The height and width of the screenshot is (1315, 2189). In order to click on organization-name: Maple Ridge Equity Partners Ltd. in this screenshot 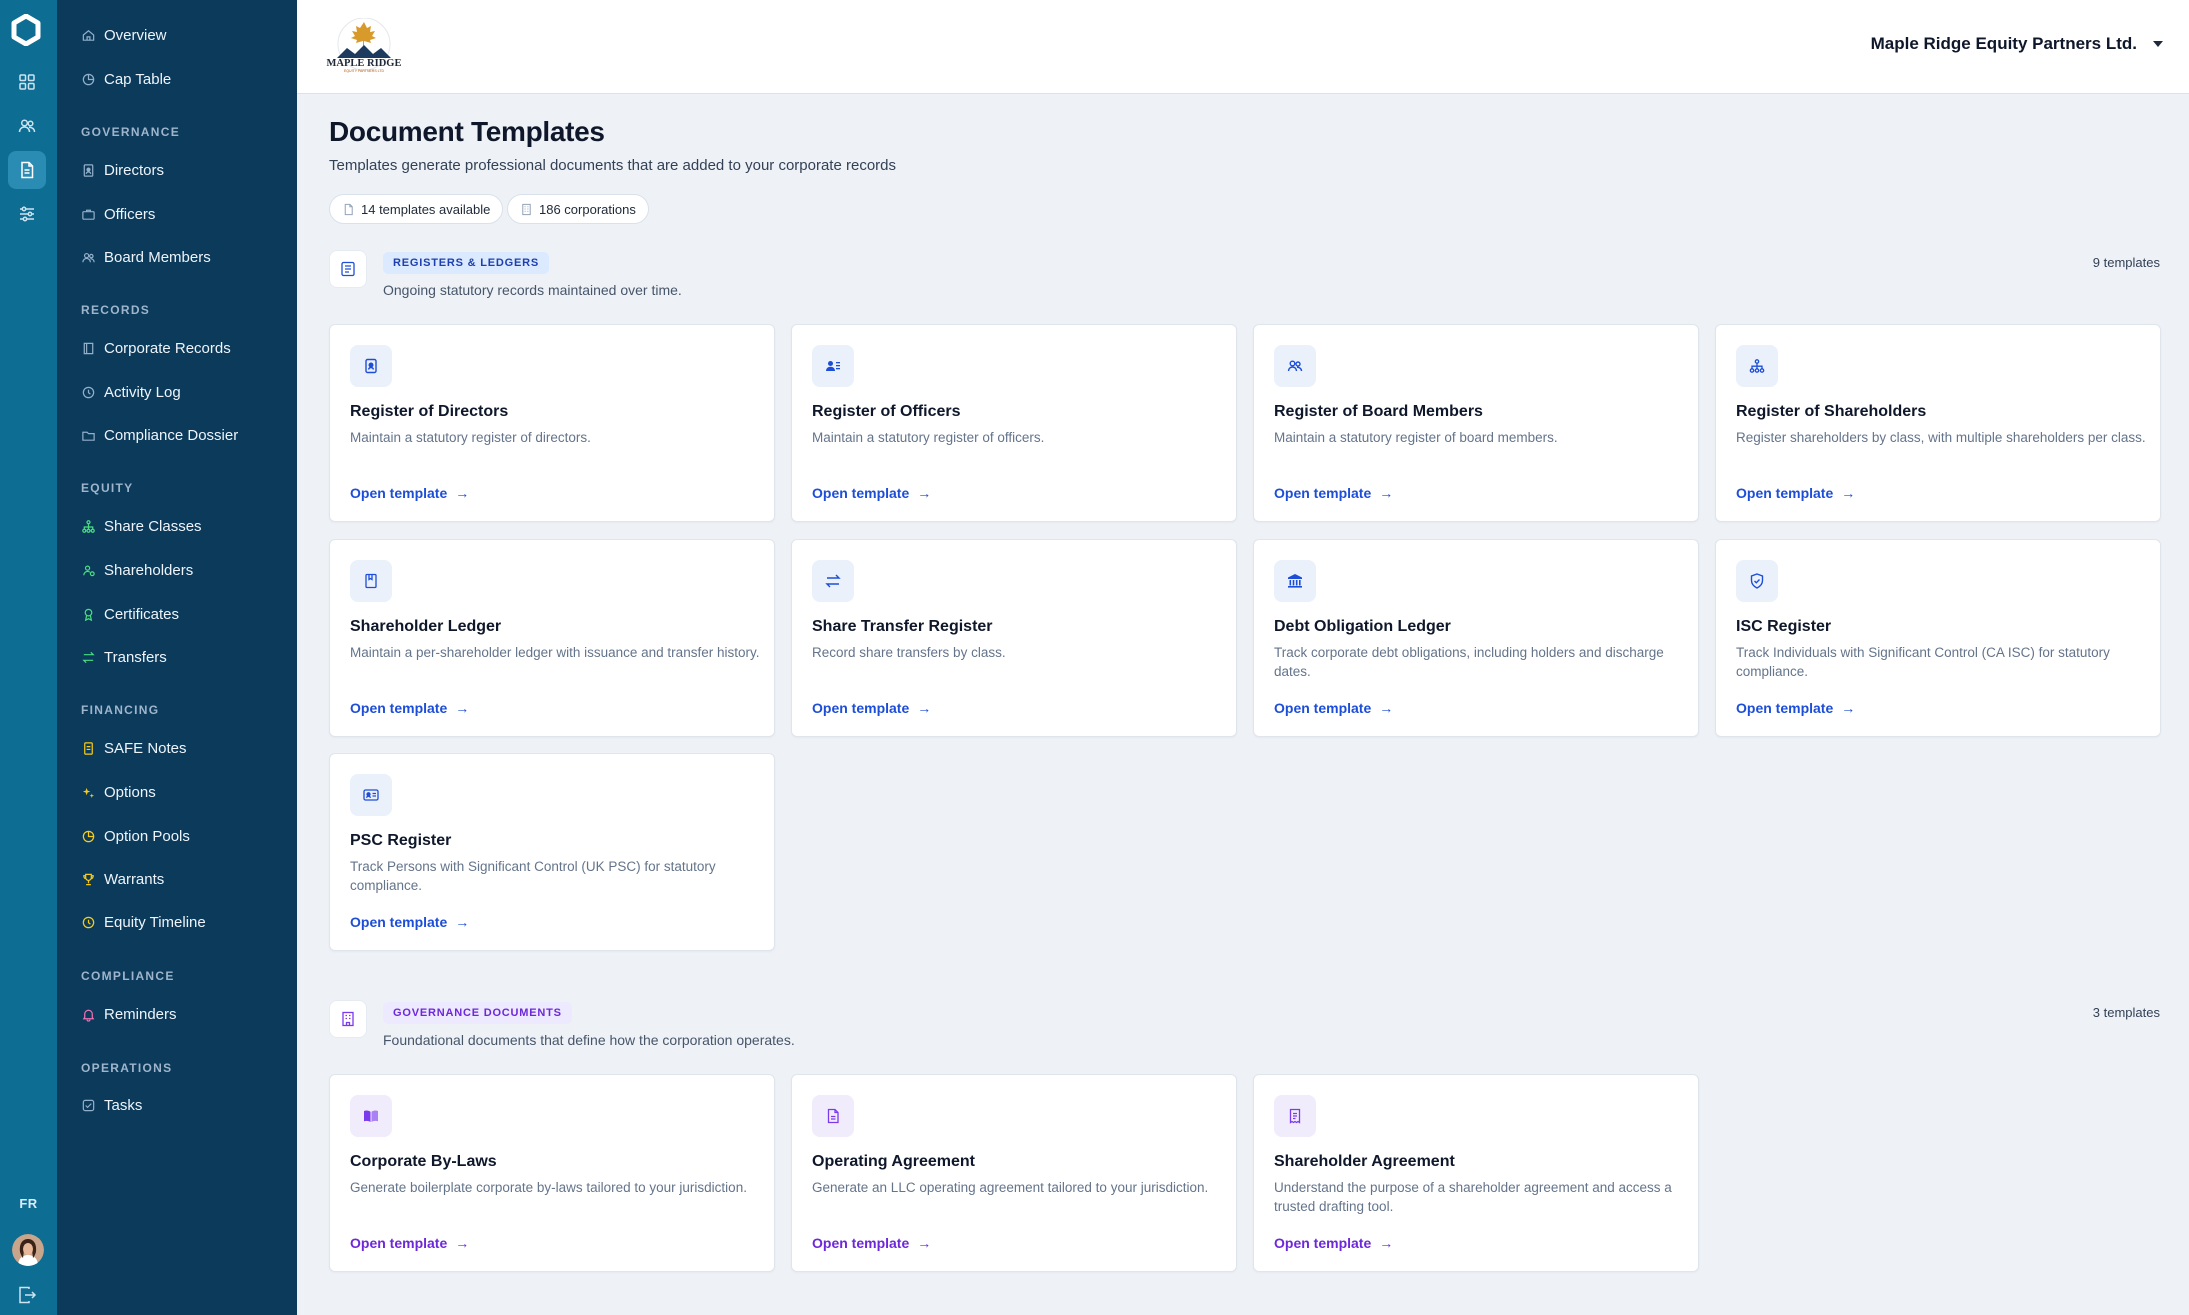, I will do `click(2003, 43)`.